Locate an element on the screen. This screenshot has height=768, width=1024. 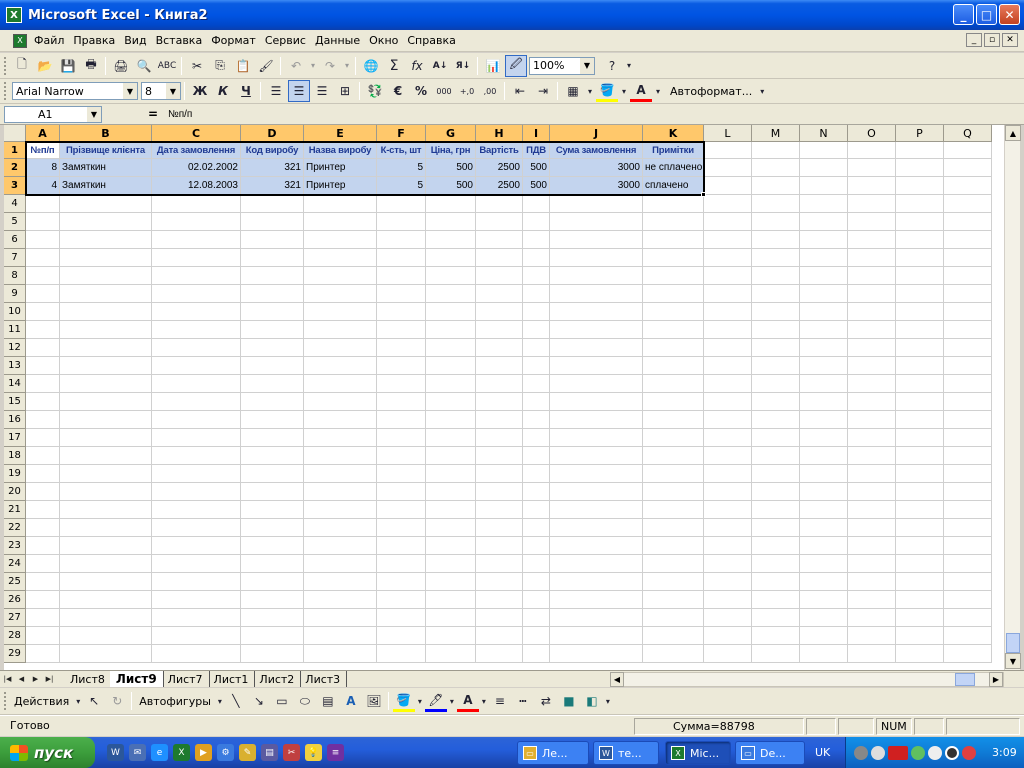
chevron-down-icon: ▼ is located at coordinates (130, 91).